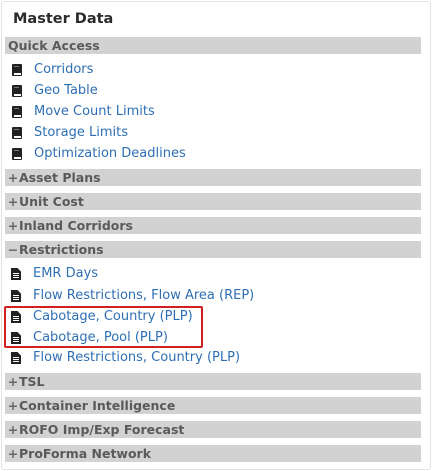 The height and width of the screenshot is (471, 433). What do you see at coordinates (103, 327) in the screenshot?
I see `highlight-box` at bounding box center [103, 327].